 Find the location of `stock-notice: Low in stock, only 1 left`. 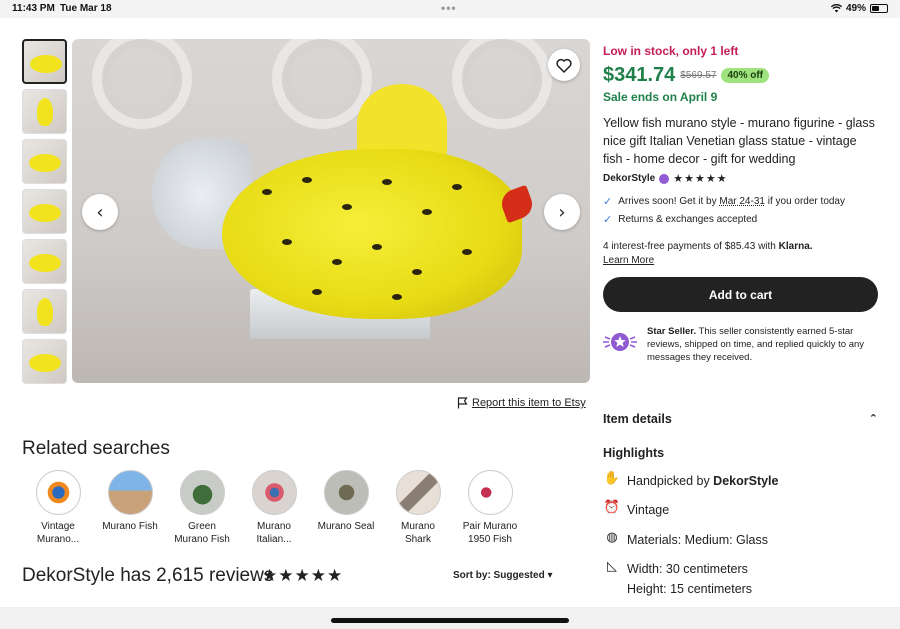

stock-notice: Low in stock, only 1 left is located at coordinates (671, 51).